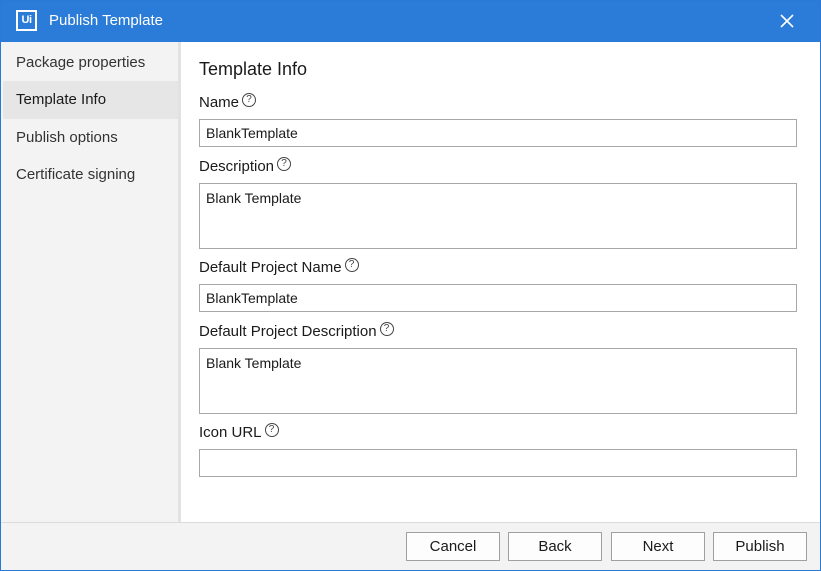 The width and height of the screenshot is (821, 571). I want to click on default-project-name-field: BlankTemplate, so click(498, 298).